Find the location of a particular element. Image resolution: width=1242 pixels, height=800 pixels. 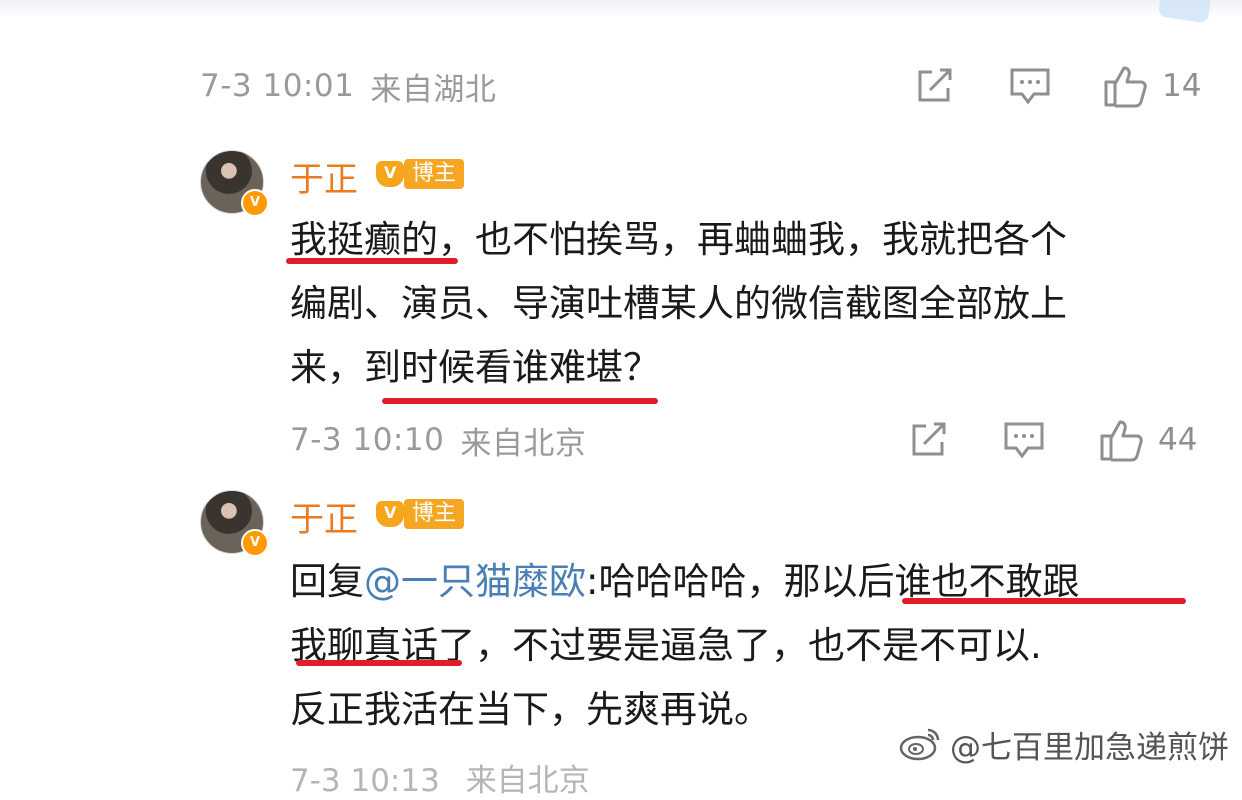

watermark: @七百里加急递煎饼 is located at coordinates (1063, 744).